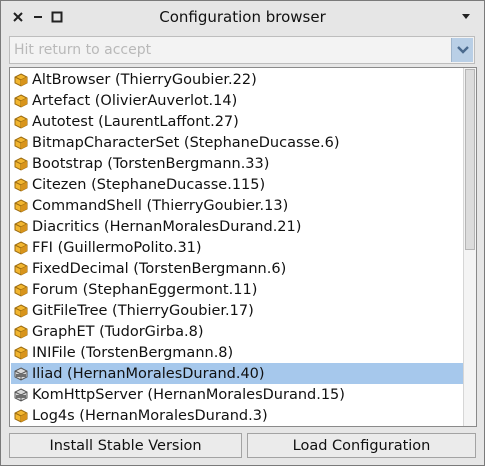  I want to click on title-bar: Configuration browser, so click(242, 17).